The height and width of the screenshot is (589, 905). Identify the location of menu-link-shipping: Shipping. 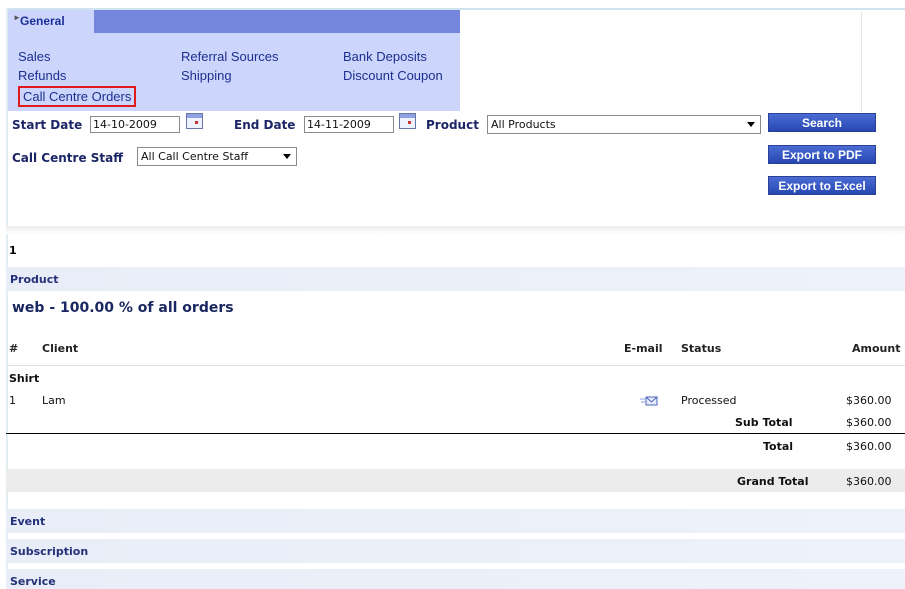
(206, 75).